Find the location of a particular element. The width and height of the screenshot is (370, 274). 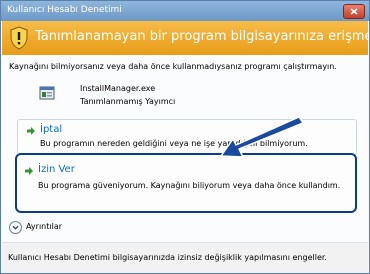

close-button is located at coordinates (354, 11).